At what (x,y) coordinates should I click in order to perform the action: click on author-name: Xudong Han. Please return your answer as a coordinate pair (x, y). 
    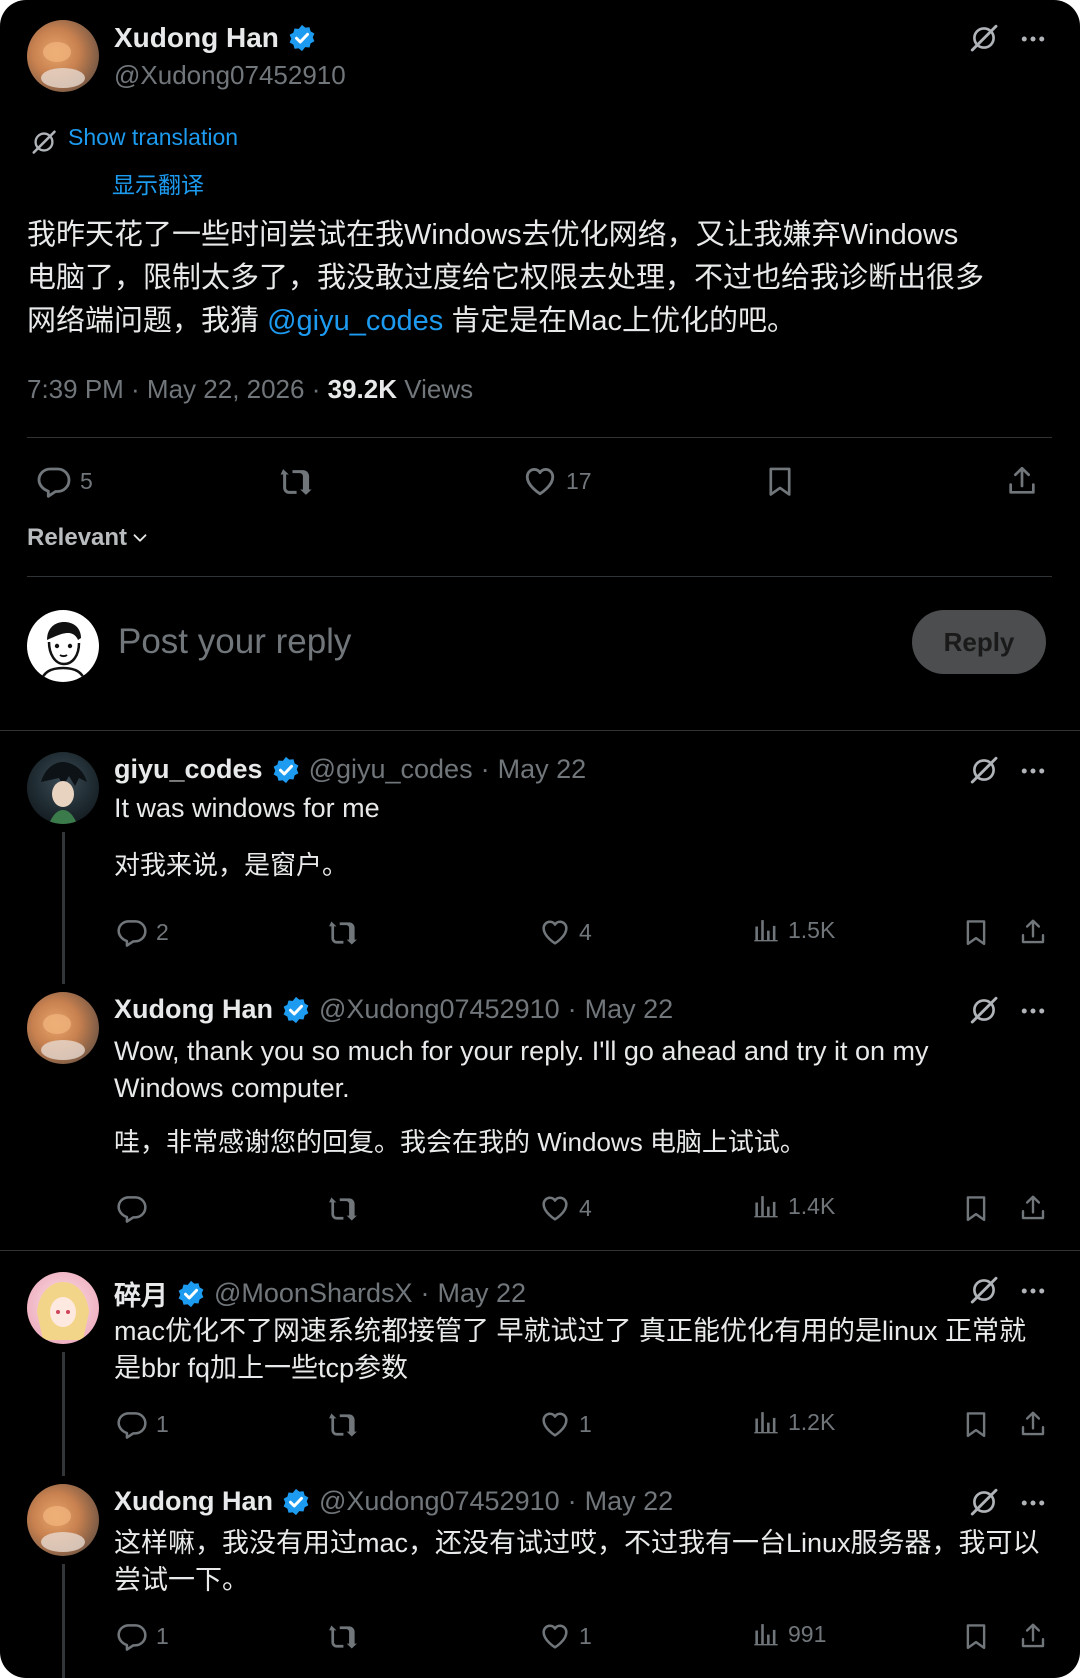
    Looking at the image, I should click on (196, 38).